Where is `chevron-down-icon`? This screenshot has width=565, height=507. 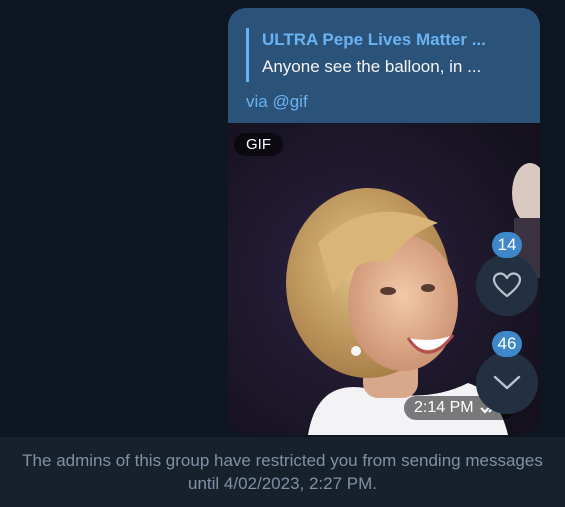
chevron-down-icon is located at coordinates (507, 382).